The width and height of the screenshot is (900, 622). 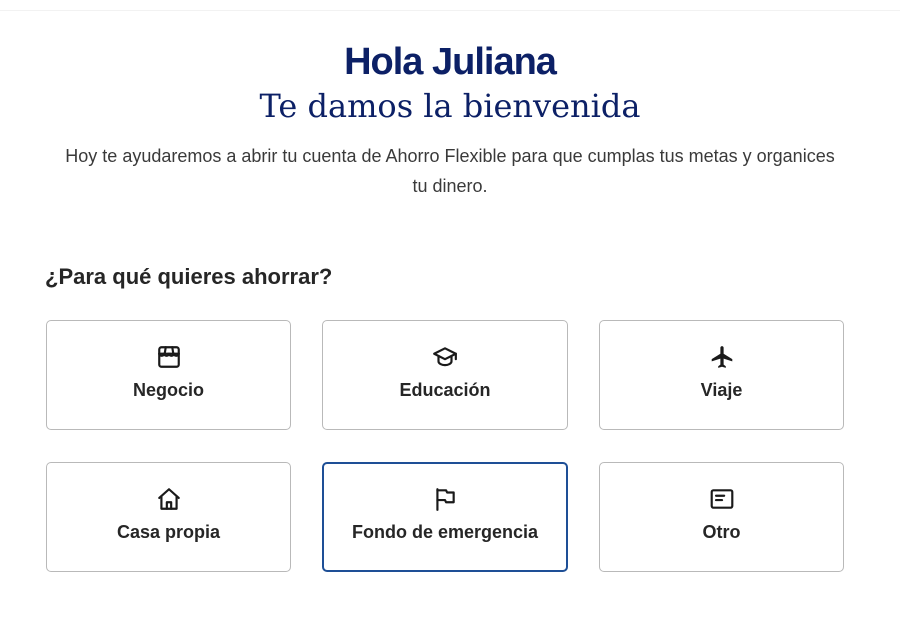 What do you see at coordinates (445, 390) in the screenshot?
I see `option-label: Educación` at bounding box center [445, 390].